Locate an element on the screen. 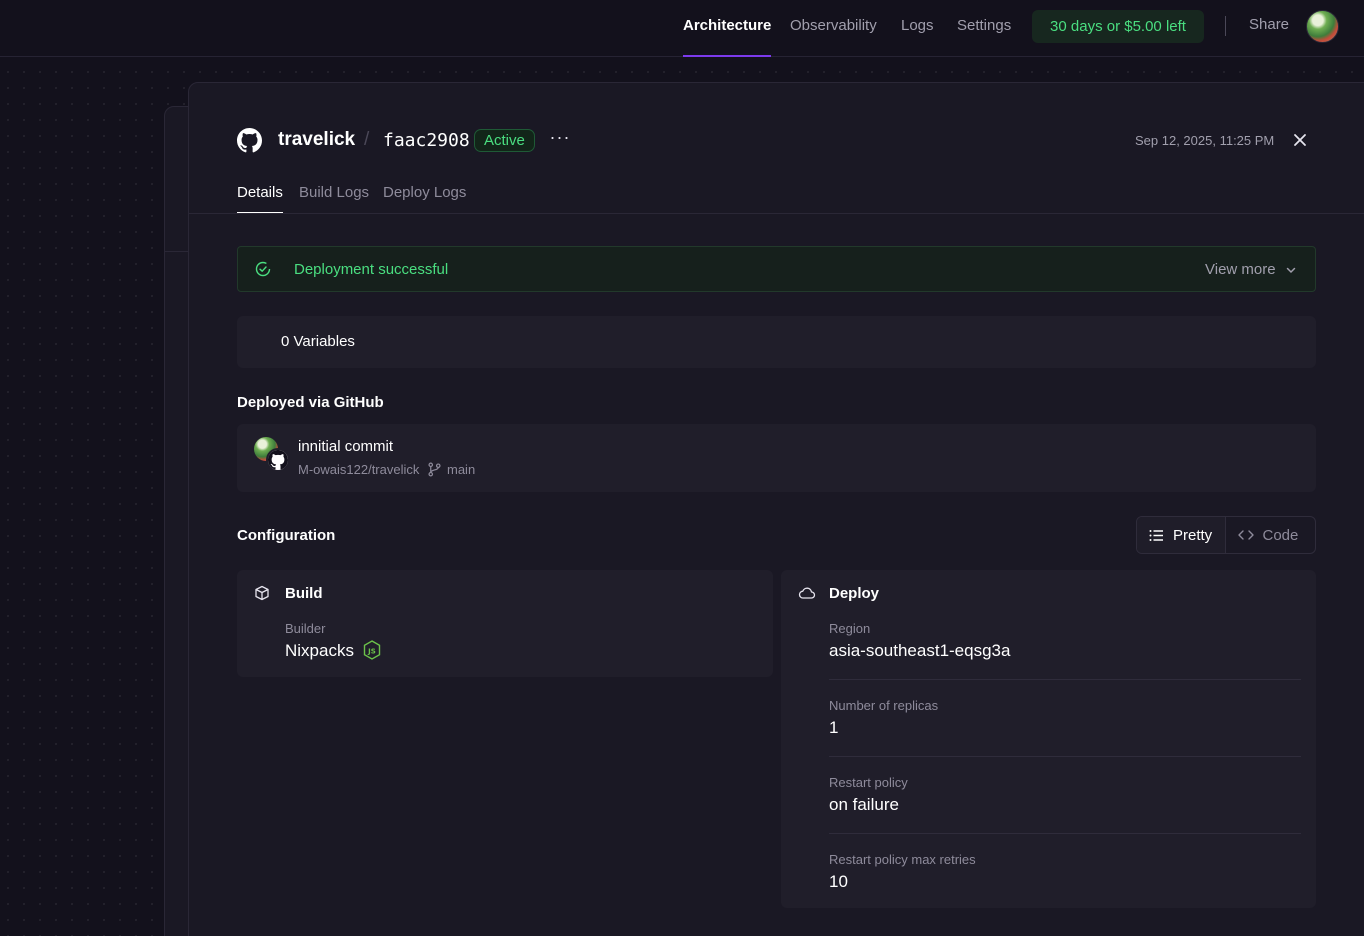 This screenshot has width=1364, height=936. replicas-label: Number of replicas is located at coordinates (884, 705).